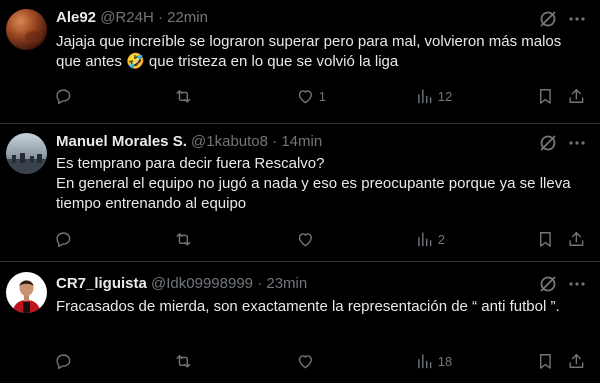 This screenshot has height=383, width=600. What do you see at coordinates (121, 141) in the screenshot?
I see `display-name: Manuel Morales S.` at bounding box center [121, 141].